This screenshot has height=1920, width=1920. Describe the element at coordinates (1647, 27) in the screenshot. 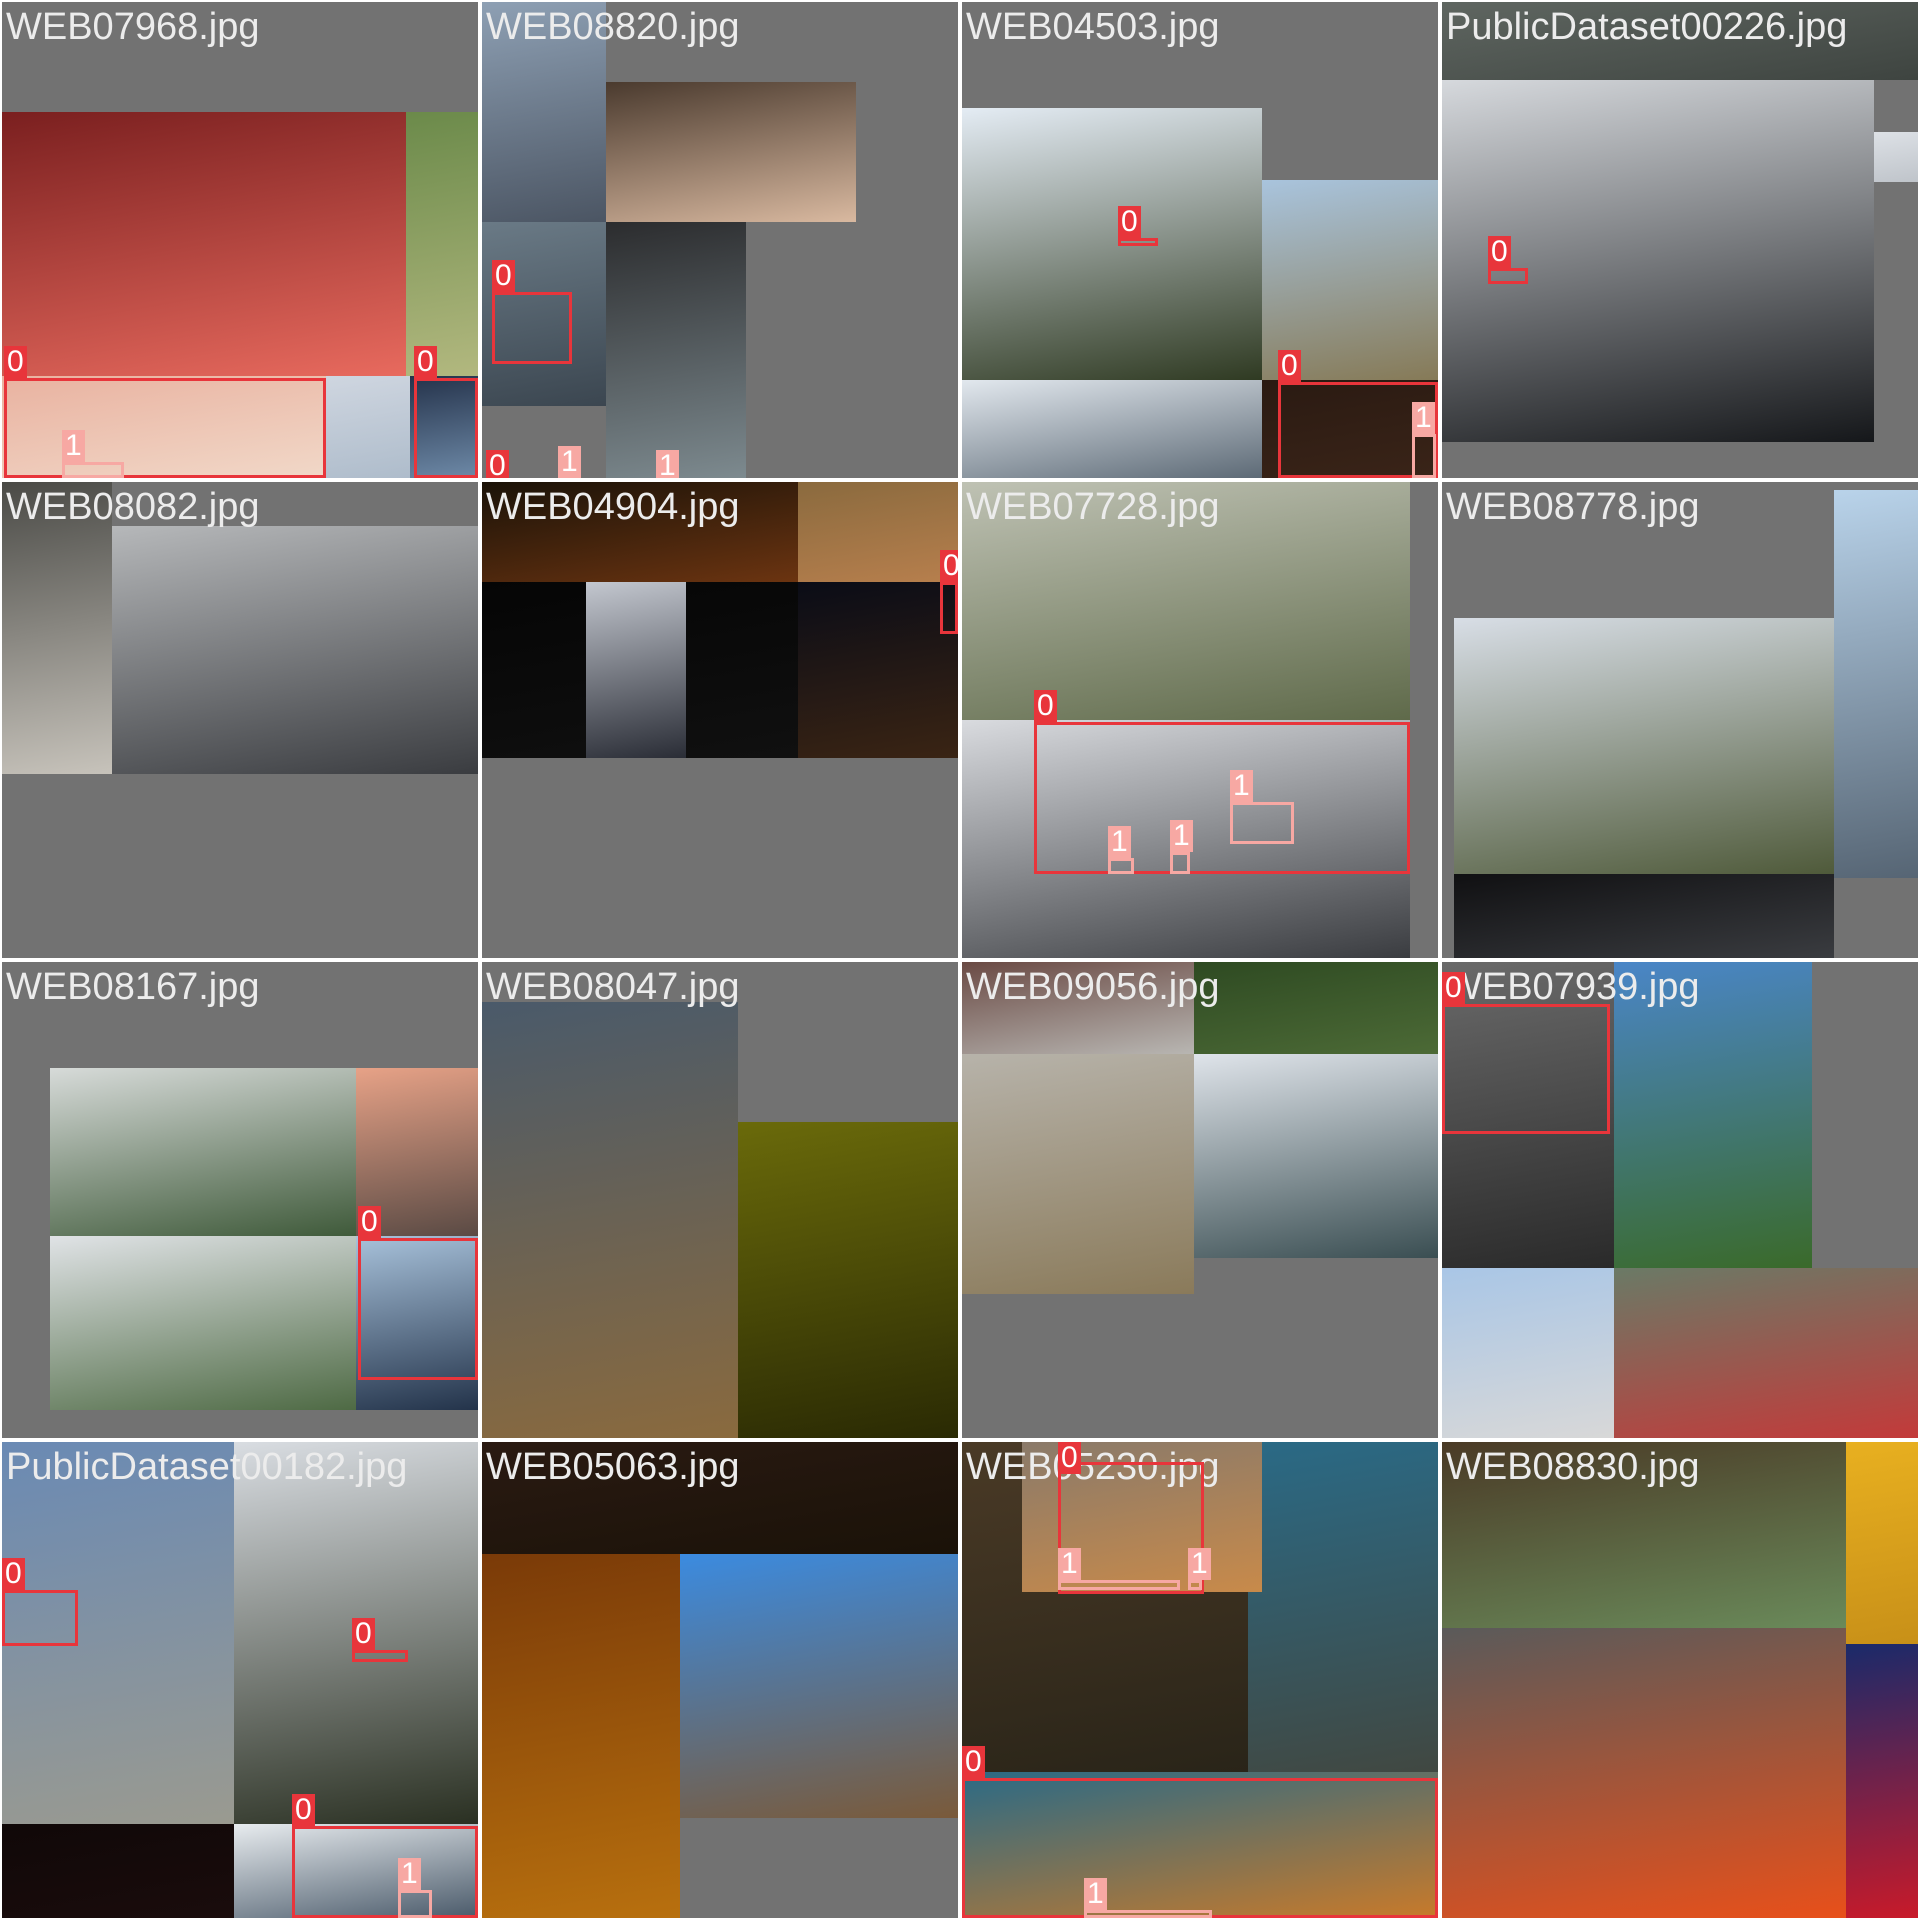

I see `image-filename: PublicDataset00226.jpg` at that location.